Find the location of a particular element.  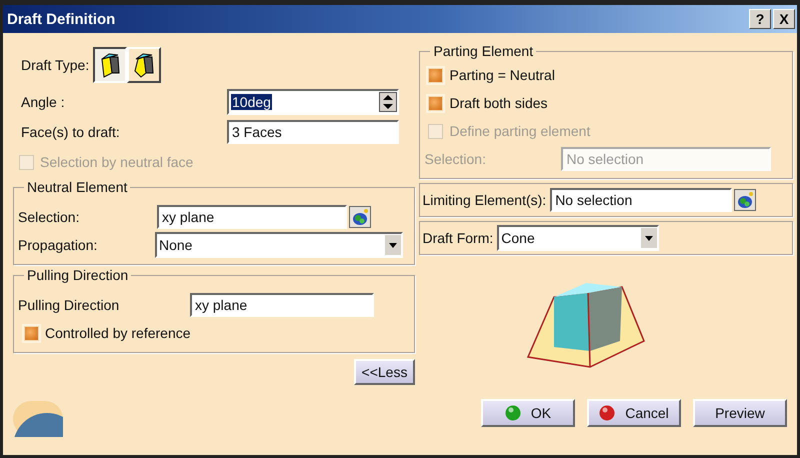

selection-field: xy plane is located at coordinates (252, 217).